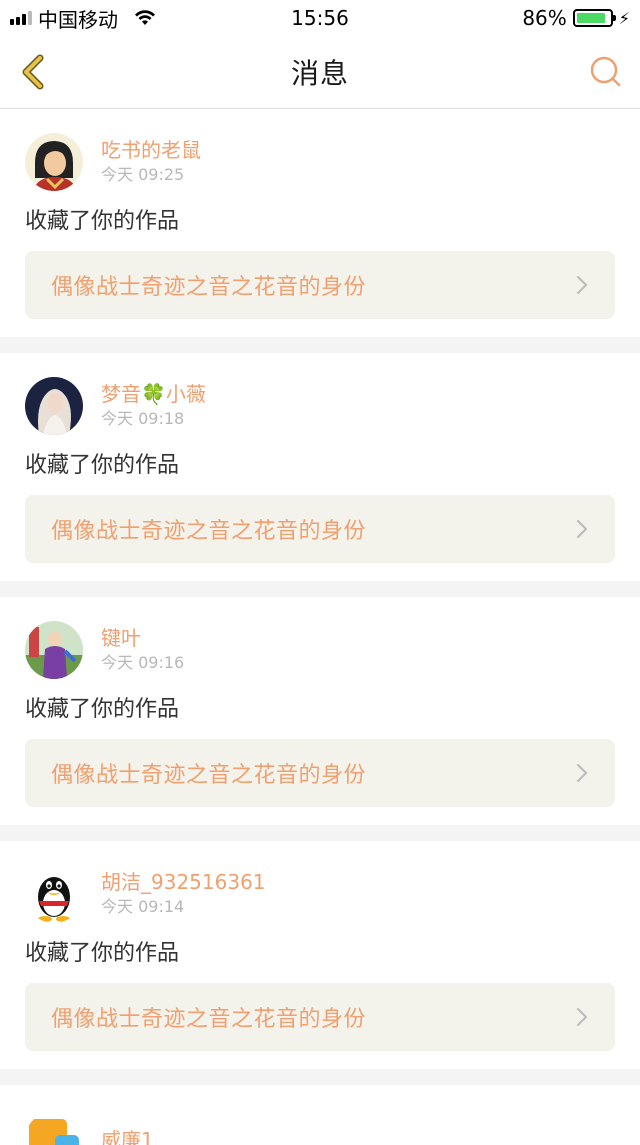 The image size is (640, 1145). I want to click on carrier-label: 中国移动, so click(78, 19).